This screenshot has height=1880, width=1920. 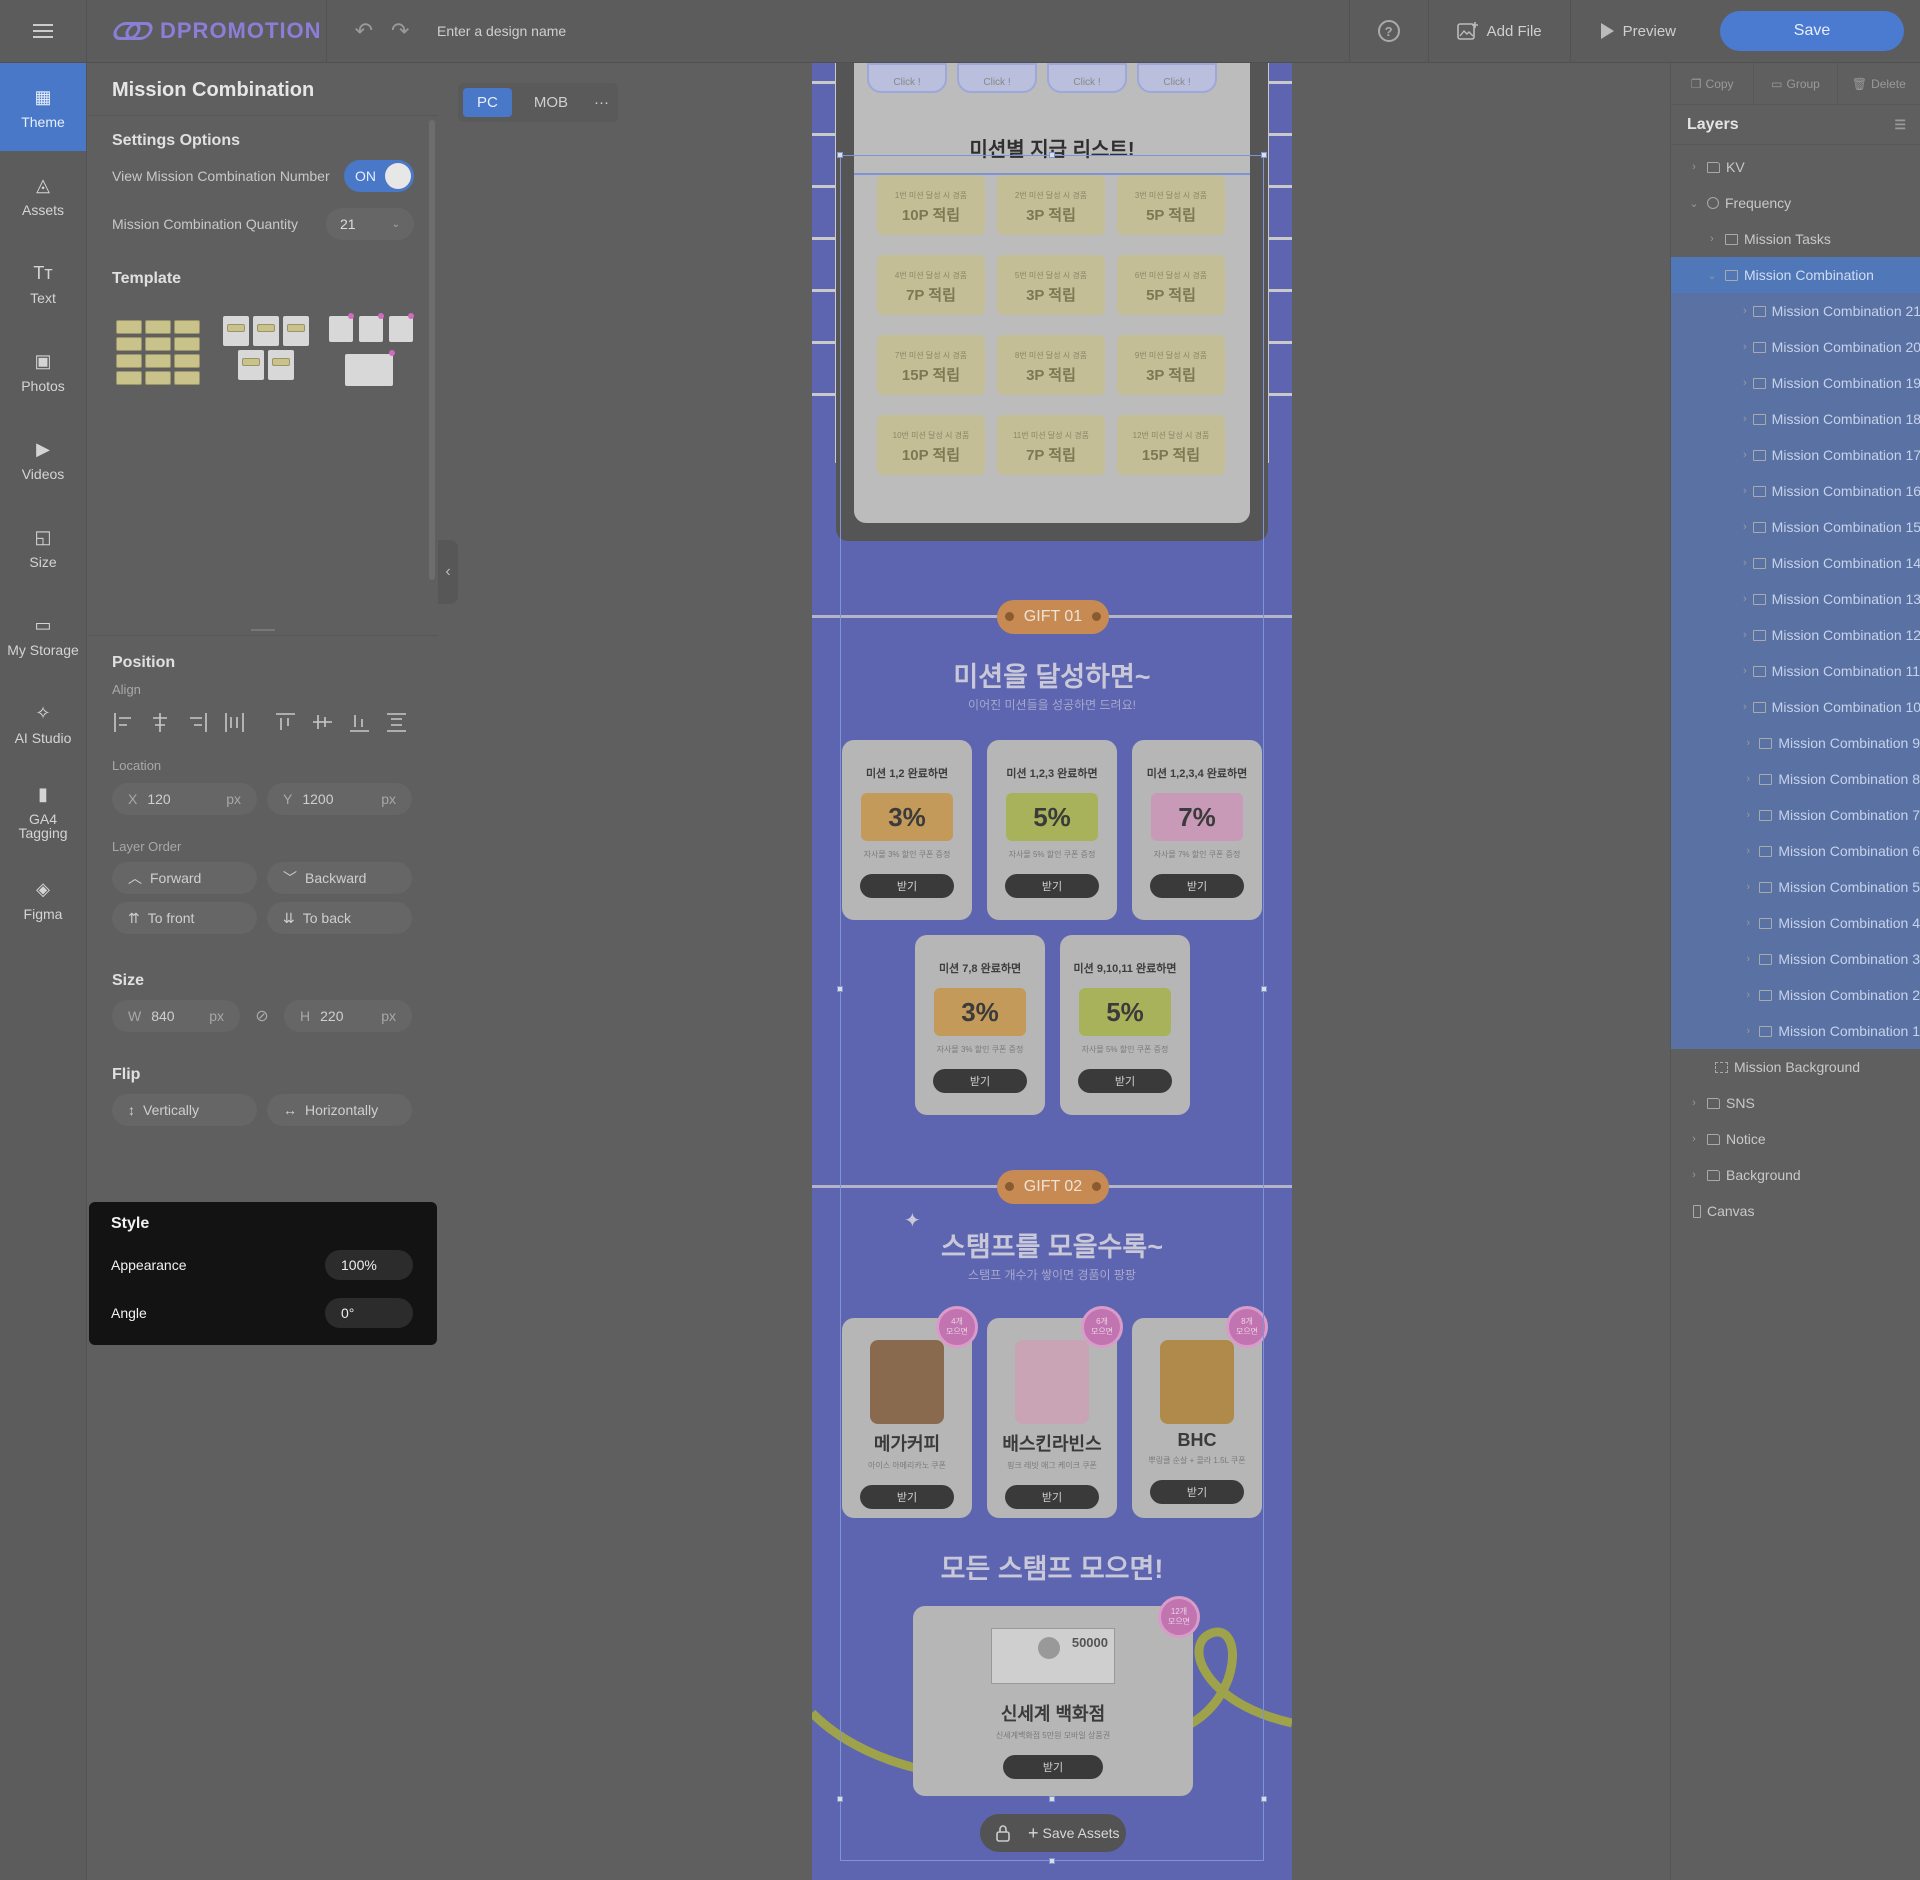 I want to click on layer-item: › Mission Combination 20, so click(x=1795, y=347).